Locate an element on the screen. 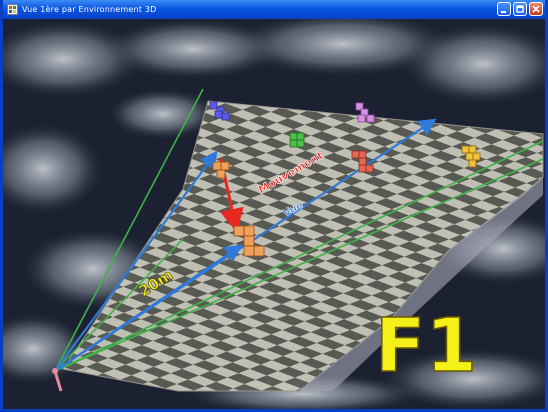 This screenshot has height=412, width=548. close-button is located at coordinates (536, 9).